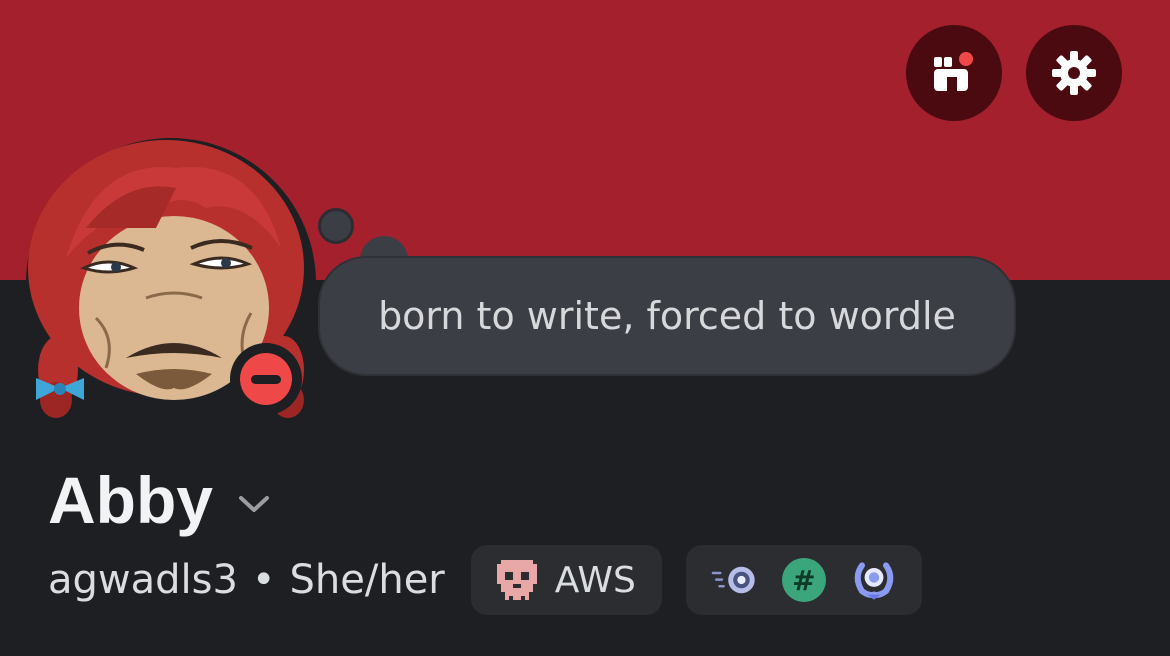 The height and width of the screenshot is (656, 1170). I want to click on gear-icon, so click(1074, 73).